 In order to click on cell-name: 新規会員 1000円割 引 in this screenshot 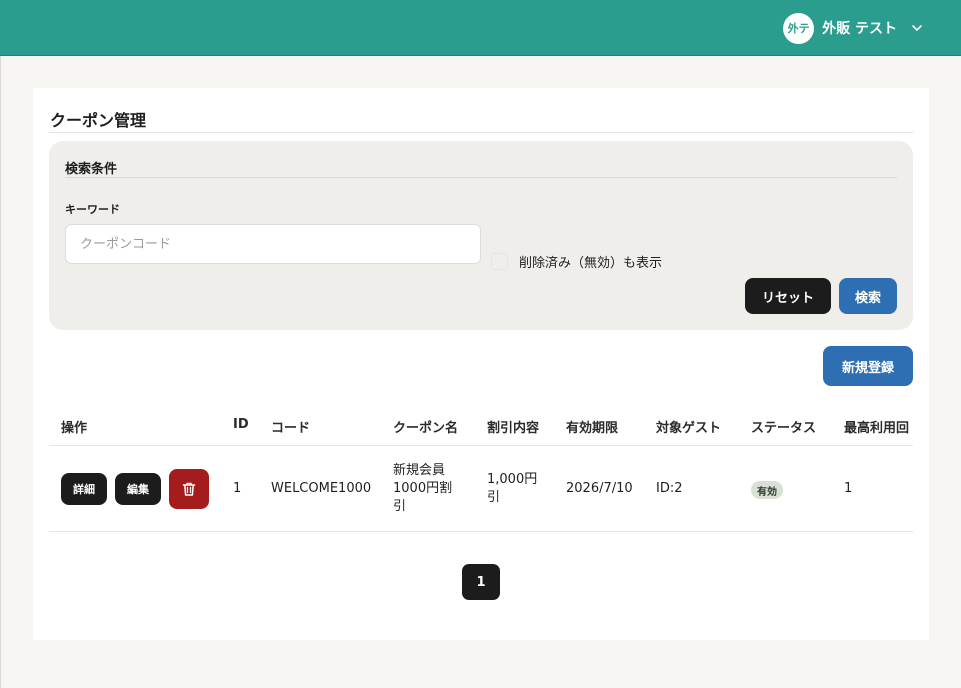, I will do `click(422, 489)`.